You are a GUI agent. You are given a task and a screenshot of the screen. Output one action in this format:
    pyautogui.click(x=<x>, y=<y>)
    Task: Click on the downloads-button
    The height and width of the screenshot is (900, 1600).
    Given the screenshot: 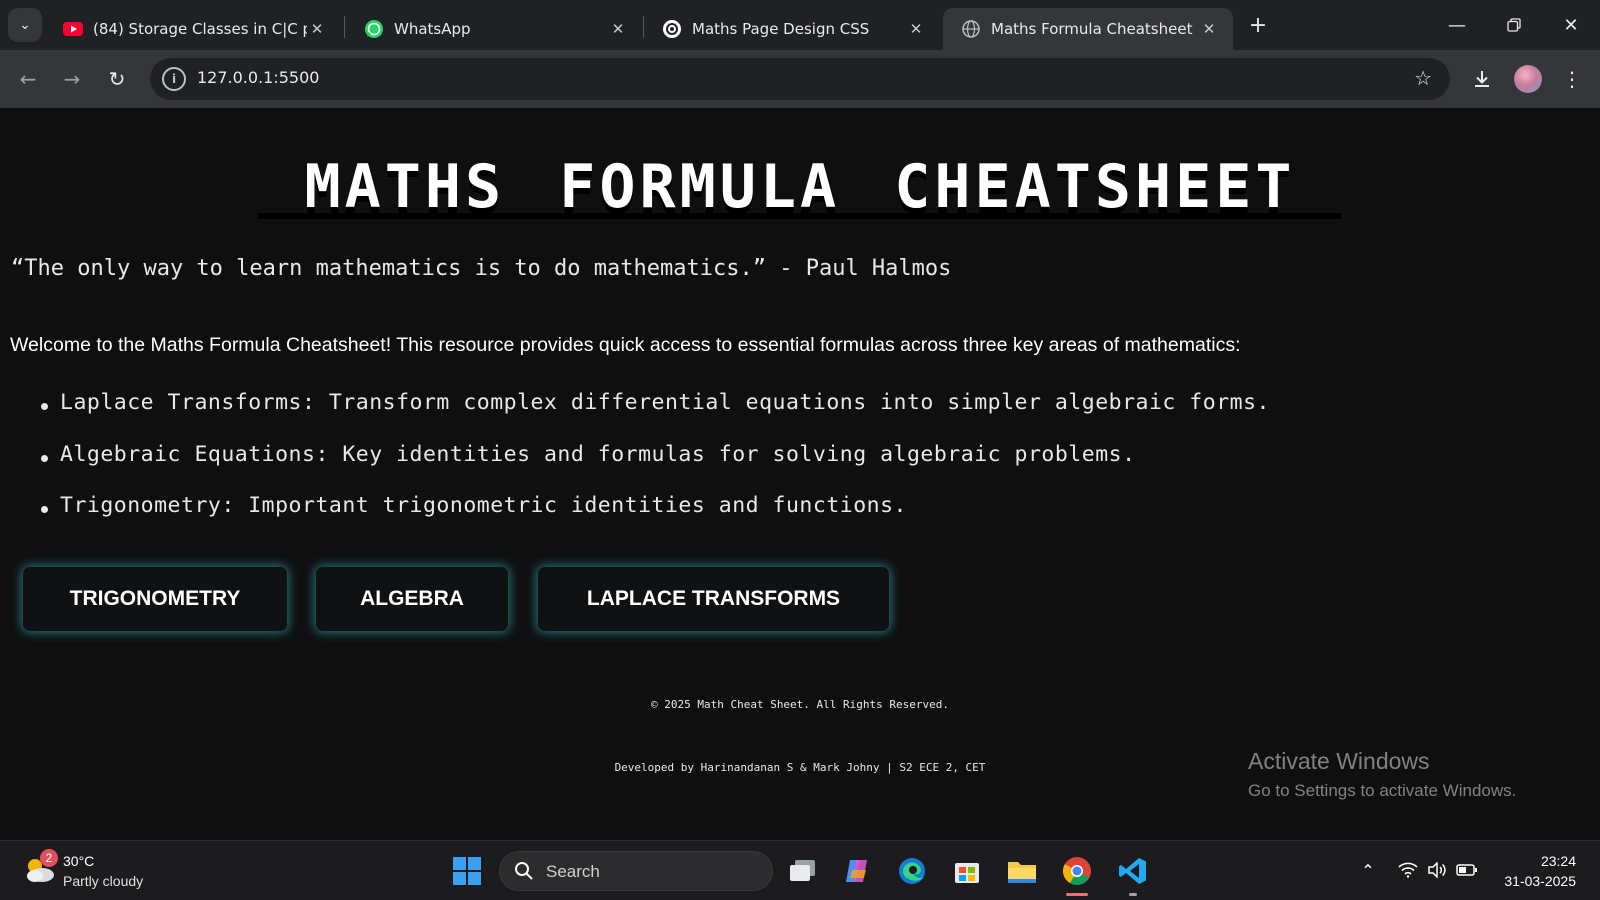 What is the action you would take?
    pyautogui.click(x=1482, y=79)
    